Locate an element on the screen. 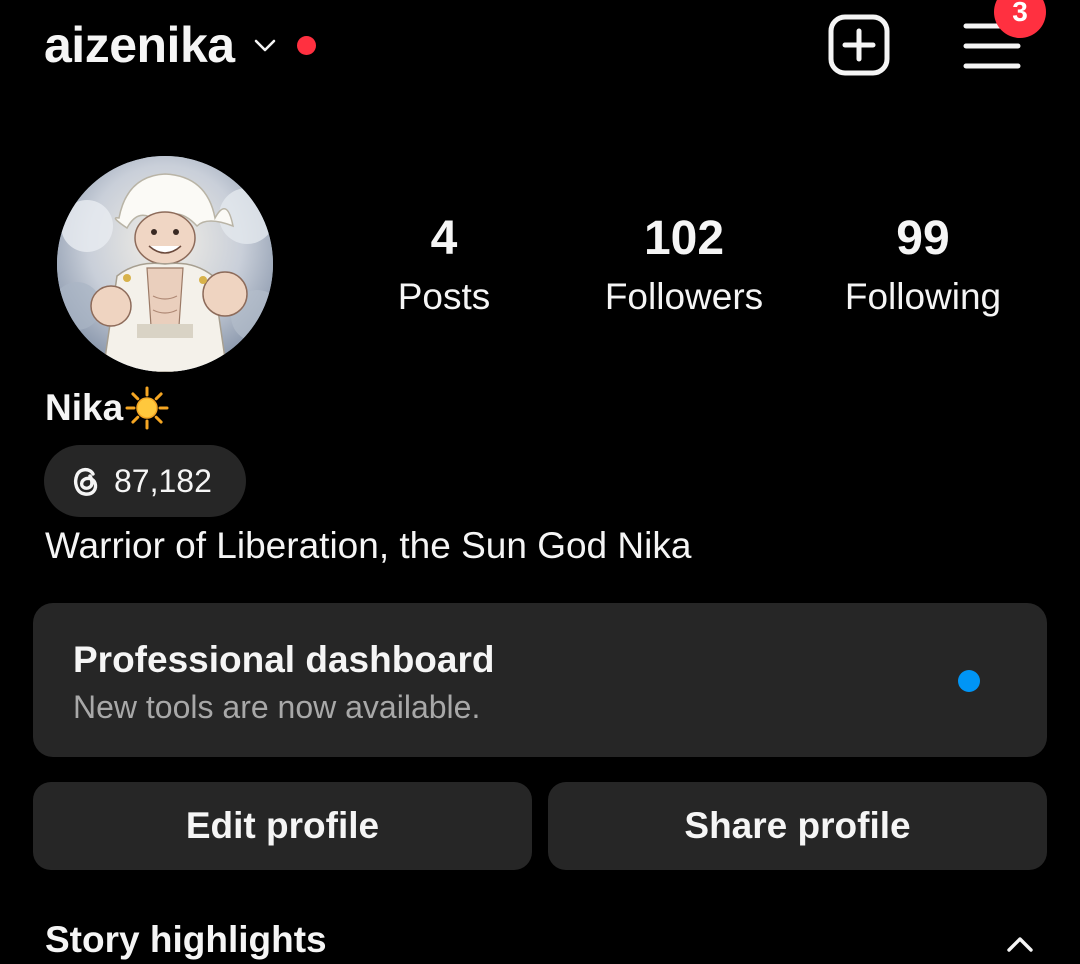 The height and width of the screenshot is (964, 1080). posts-count: 4 is located at coordinates (444, 238).